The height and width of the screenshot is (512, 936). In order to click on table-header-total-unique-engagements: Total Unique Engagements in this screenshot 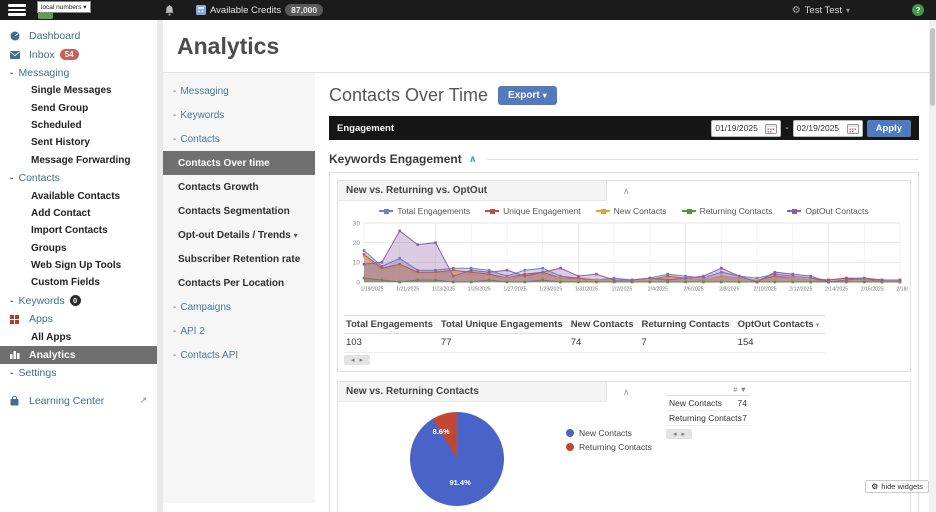, I will do `click(503, 324)`.